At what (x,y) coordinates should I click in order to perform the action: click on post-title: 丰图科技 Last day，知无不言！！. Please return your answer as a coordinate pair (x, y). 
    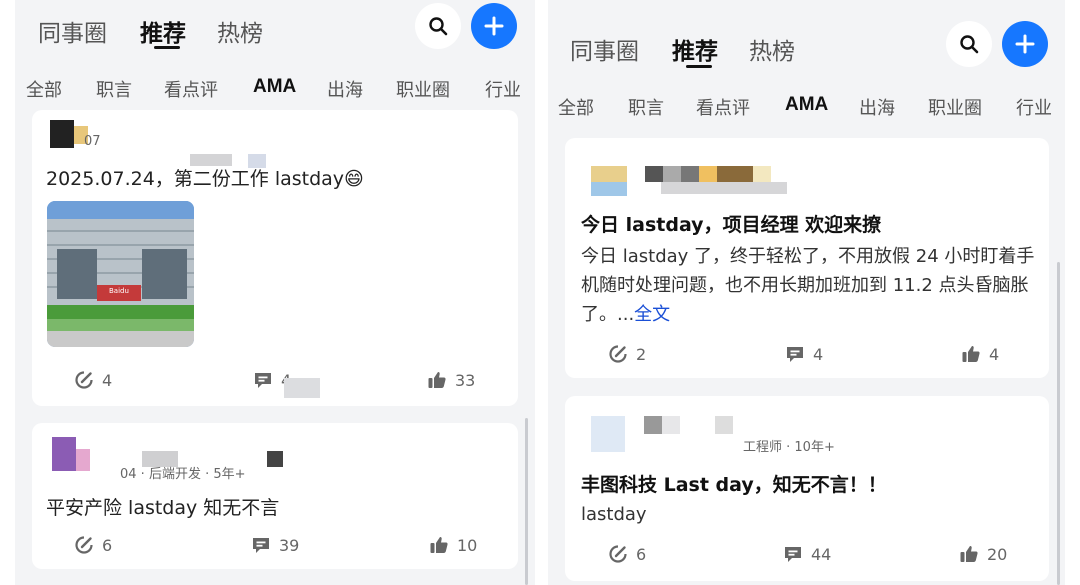
    Looking at the image, I should click on (734, 485).